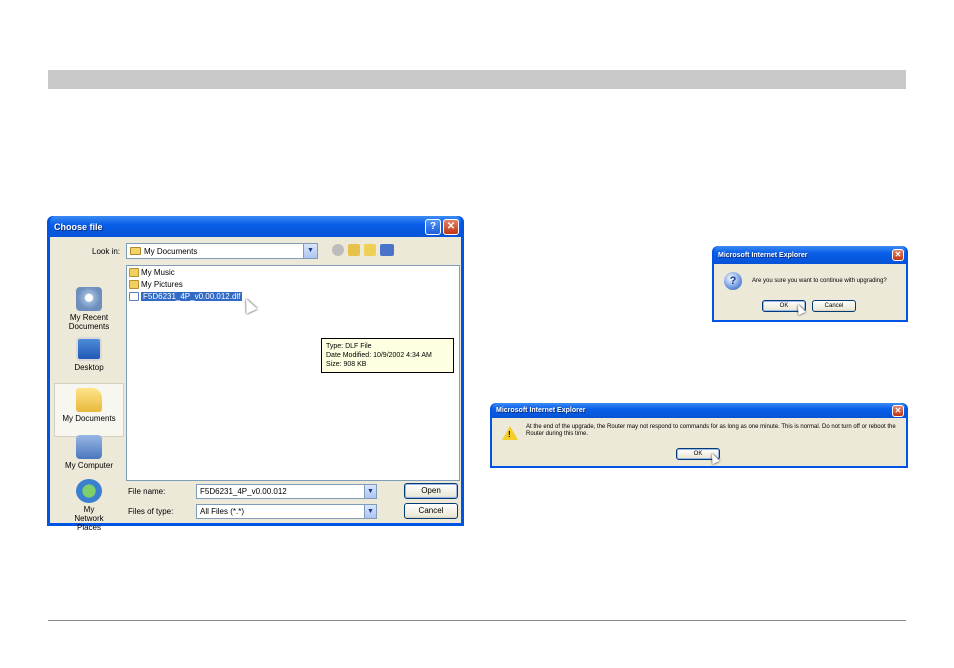 The width and height of the screenshot is (954, 668). I want to click on place-label: My Documents, so click(89, 418).